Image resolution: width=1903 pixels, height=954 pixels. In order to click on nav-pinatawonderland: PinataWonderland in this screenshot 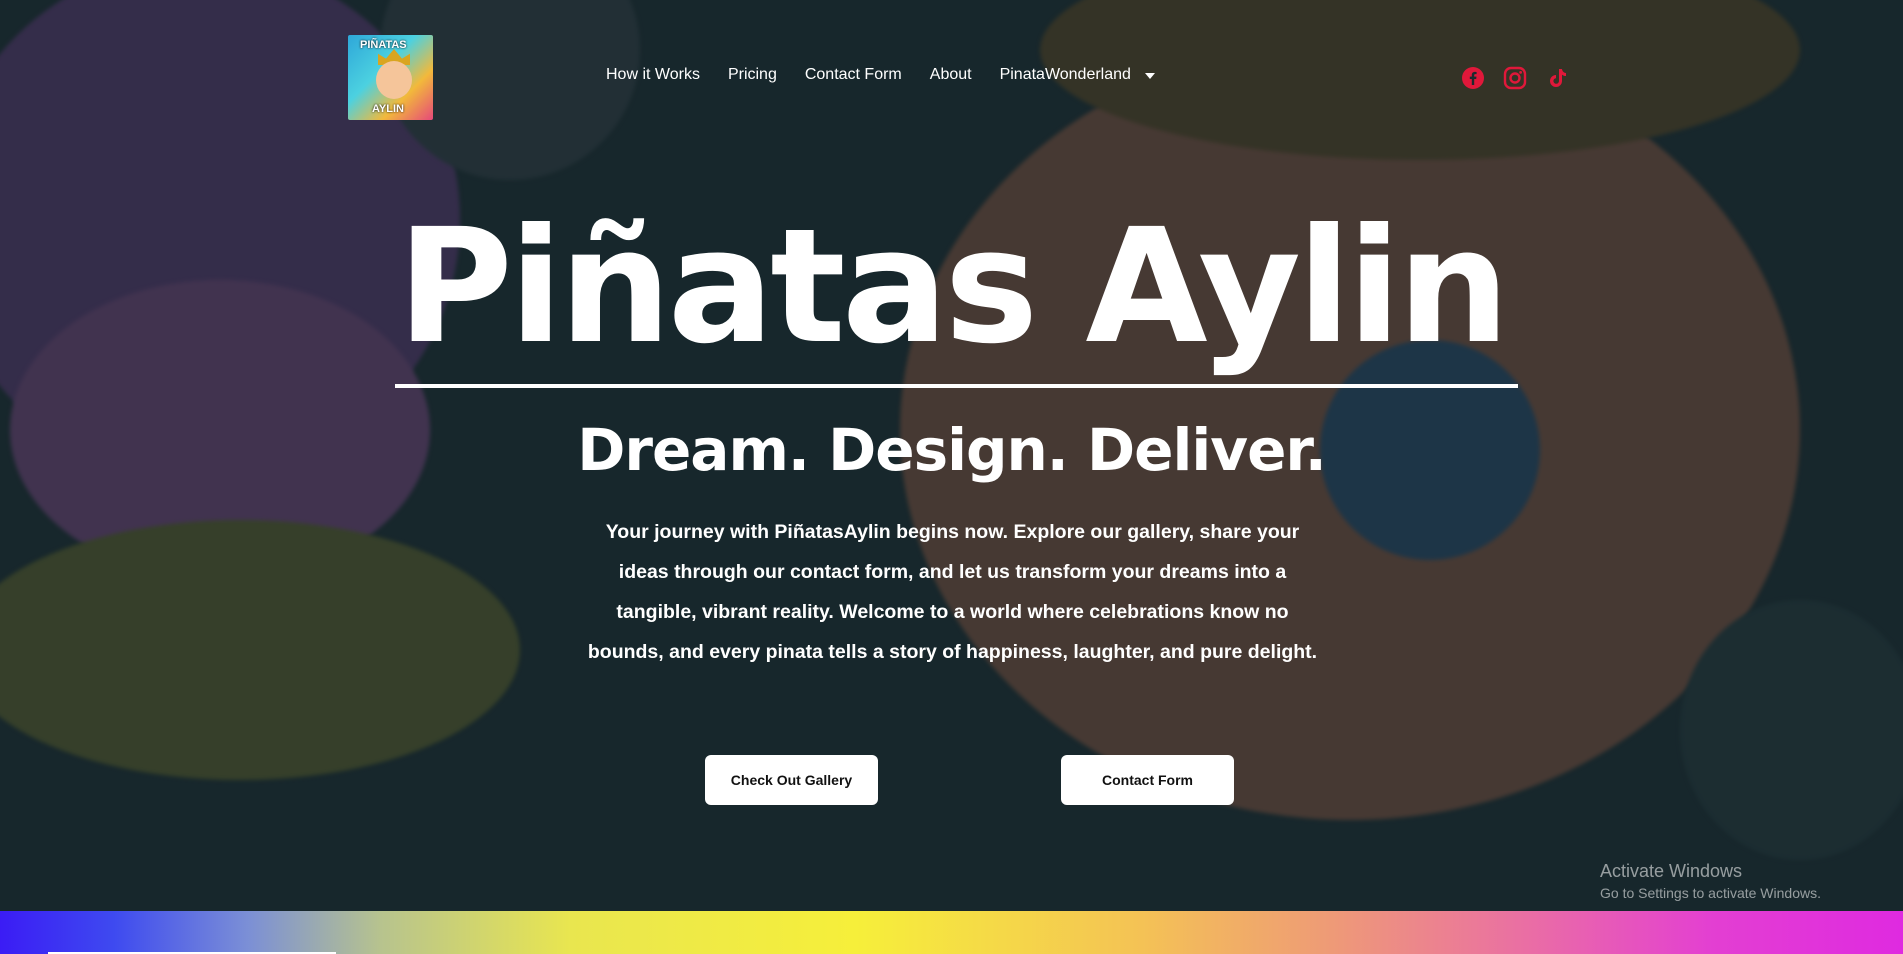, I will do `click(1065, 75)`.